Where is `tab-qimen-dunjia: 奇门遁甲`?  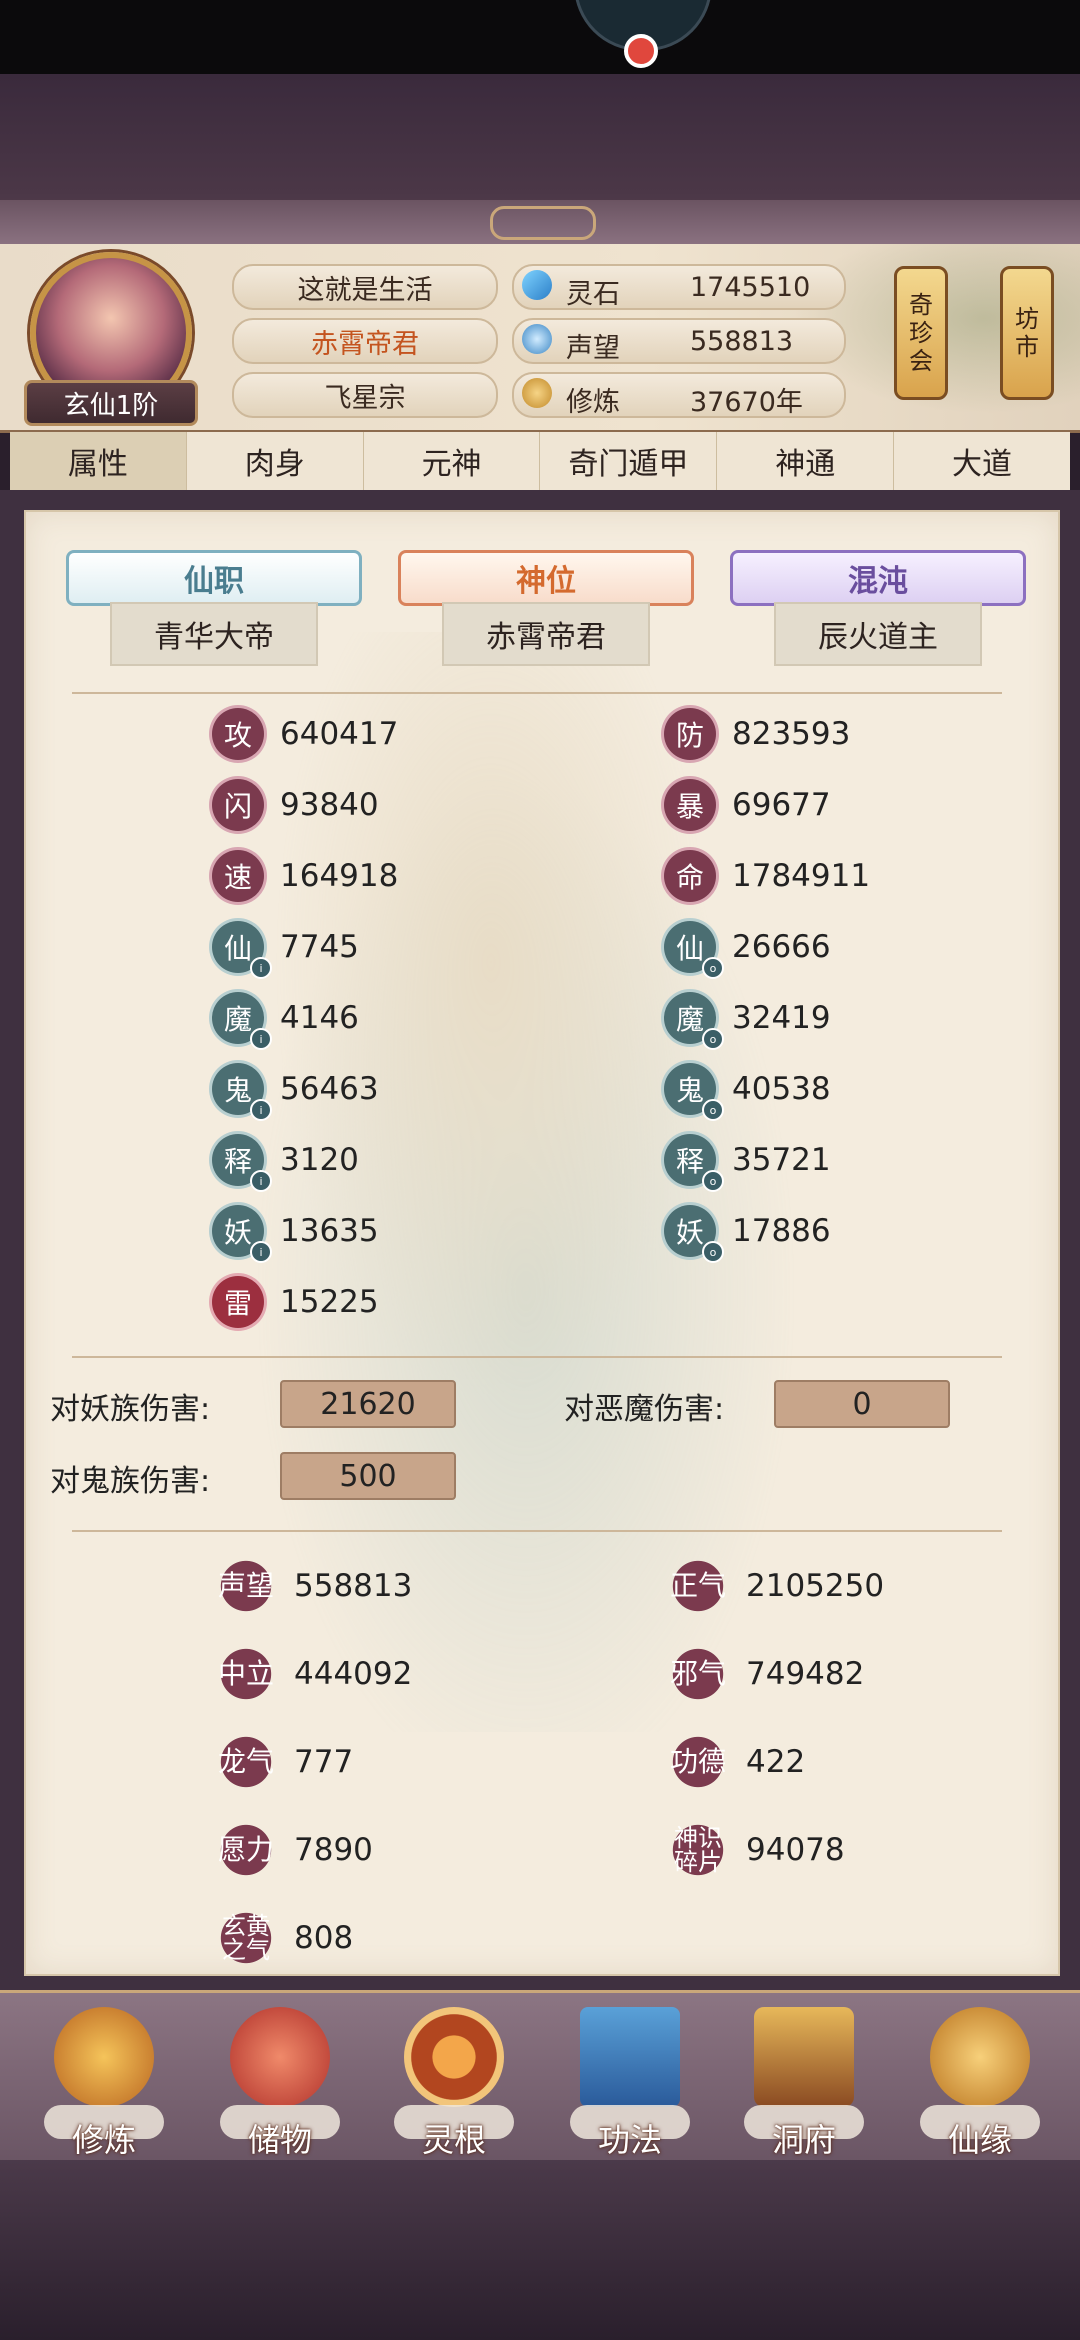
tab-qimen-dunjia: 奇门遁甲 is located at coordinates (629, 461).